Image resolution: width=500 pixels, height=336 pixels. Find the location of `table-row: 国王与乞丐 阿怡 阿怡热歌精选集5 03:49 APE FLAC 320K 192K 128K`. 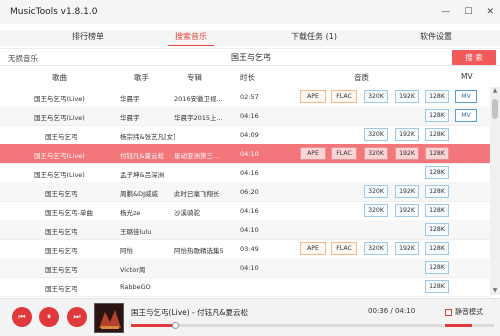

table-row: 国王与乞丐 阿怡 阿怡热歌精选集5 03:49 APE FLAC 320K 192K 128K is located at coordinates (245, 249).